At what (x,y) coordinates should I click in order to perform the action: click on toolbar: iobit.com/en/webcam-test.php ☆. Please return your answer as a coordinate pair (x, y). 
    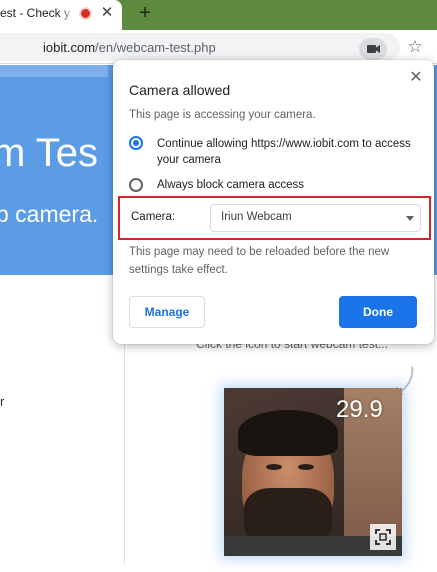
    Looking at the image, I should click on (218, 47).